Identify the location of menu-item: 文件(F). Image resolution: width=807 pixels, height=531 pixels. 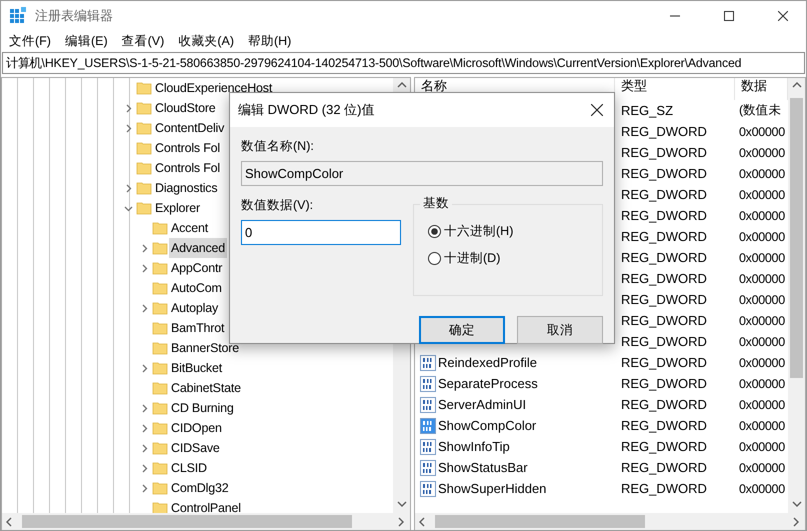
(31, 41).